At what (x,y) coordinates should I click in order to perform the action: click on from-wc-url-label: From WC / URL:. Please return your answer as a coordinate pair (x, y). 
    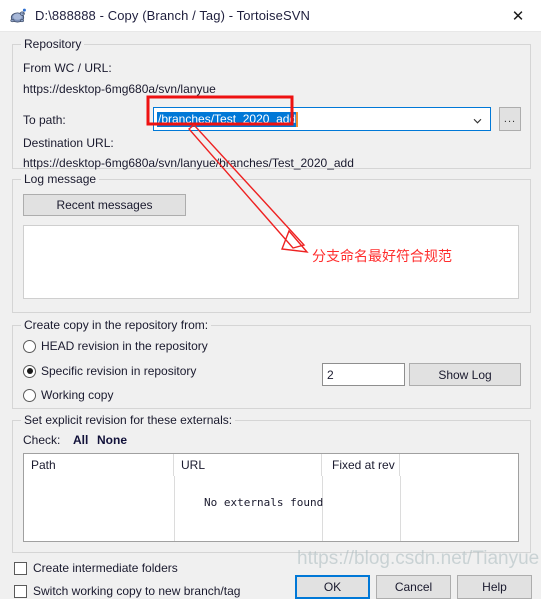
    Looking at the image, I should click on (67, 68).